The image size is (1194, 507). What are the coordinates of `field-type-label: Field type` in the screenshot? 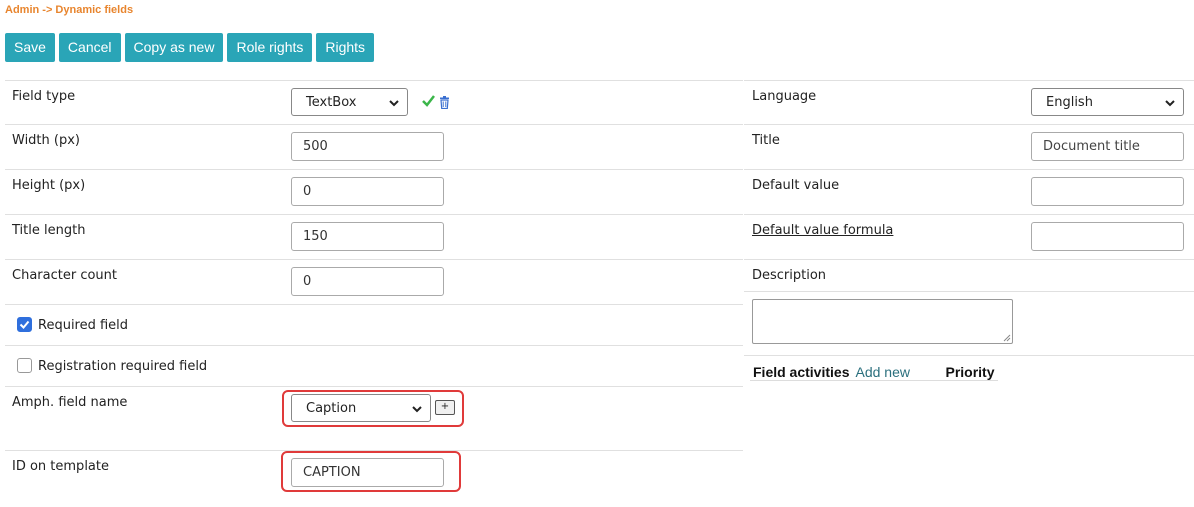 It's located at (44, 96).